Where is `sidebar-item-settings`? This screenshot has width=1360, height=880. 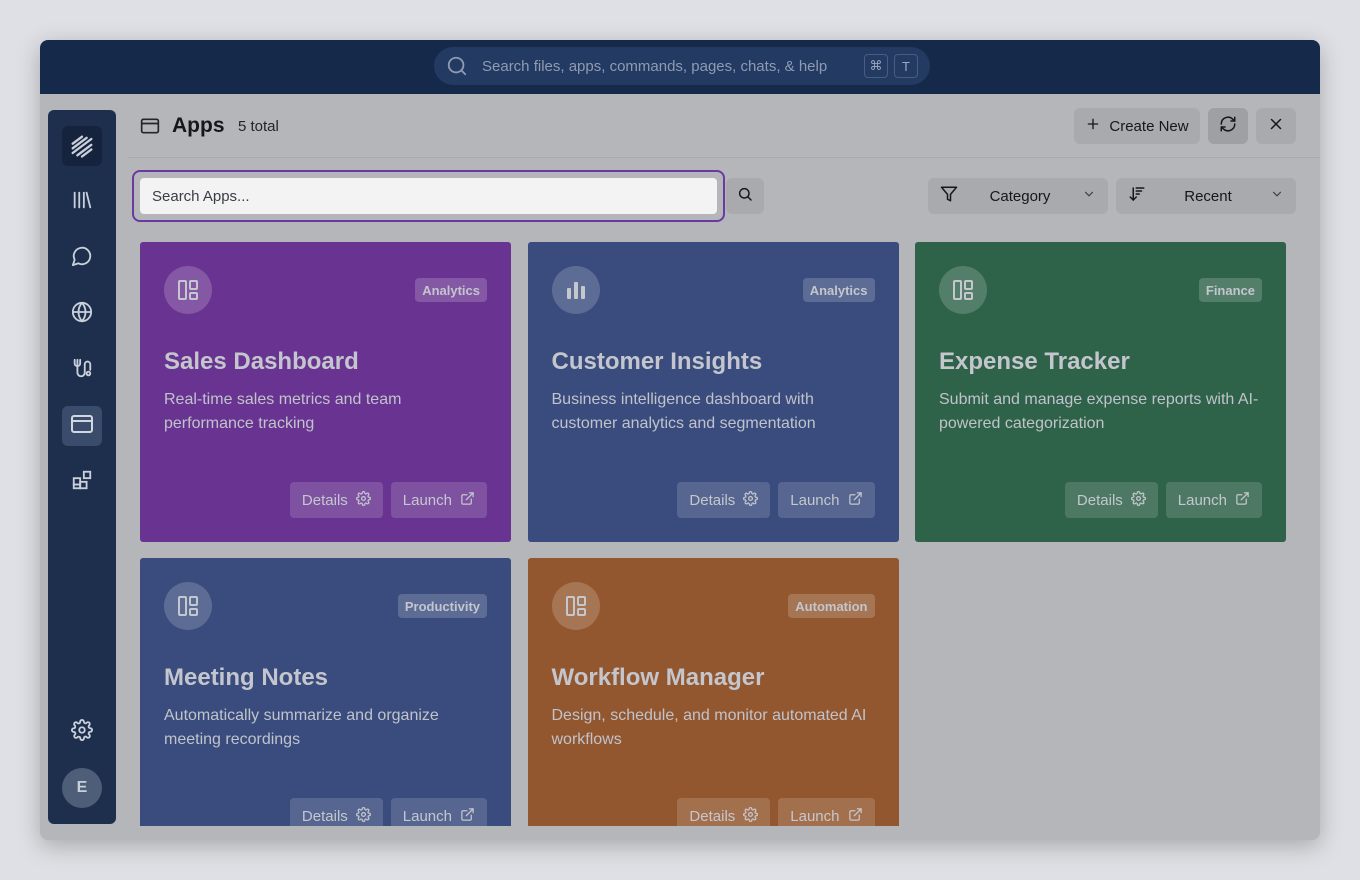 sidebar-item-settings is located at coordinates (82, 732).